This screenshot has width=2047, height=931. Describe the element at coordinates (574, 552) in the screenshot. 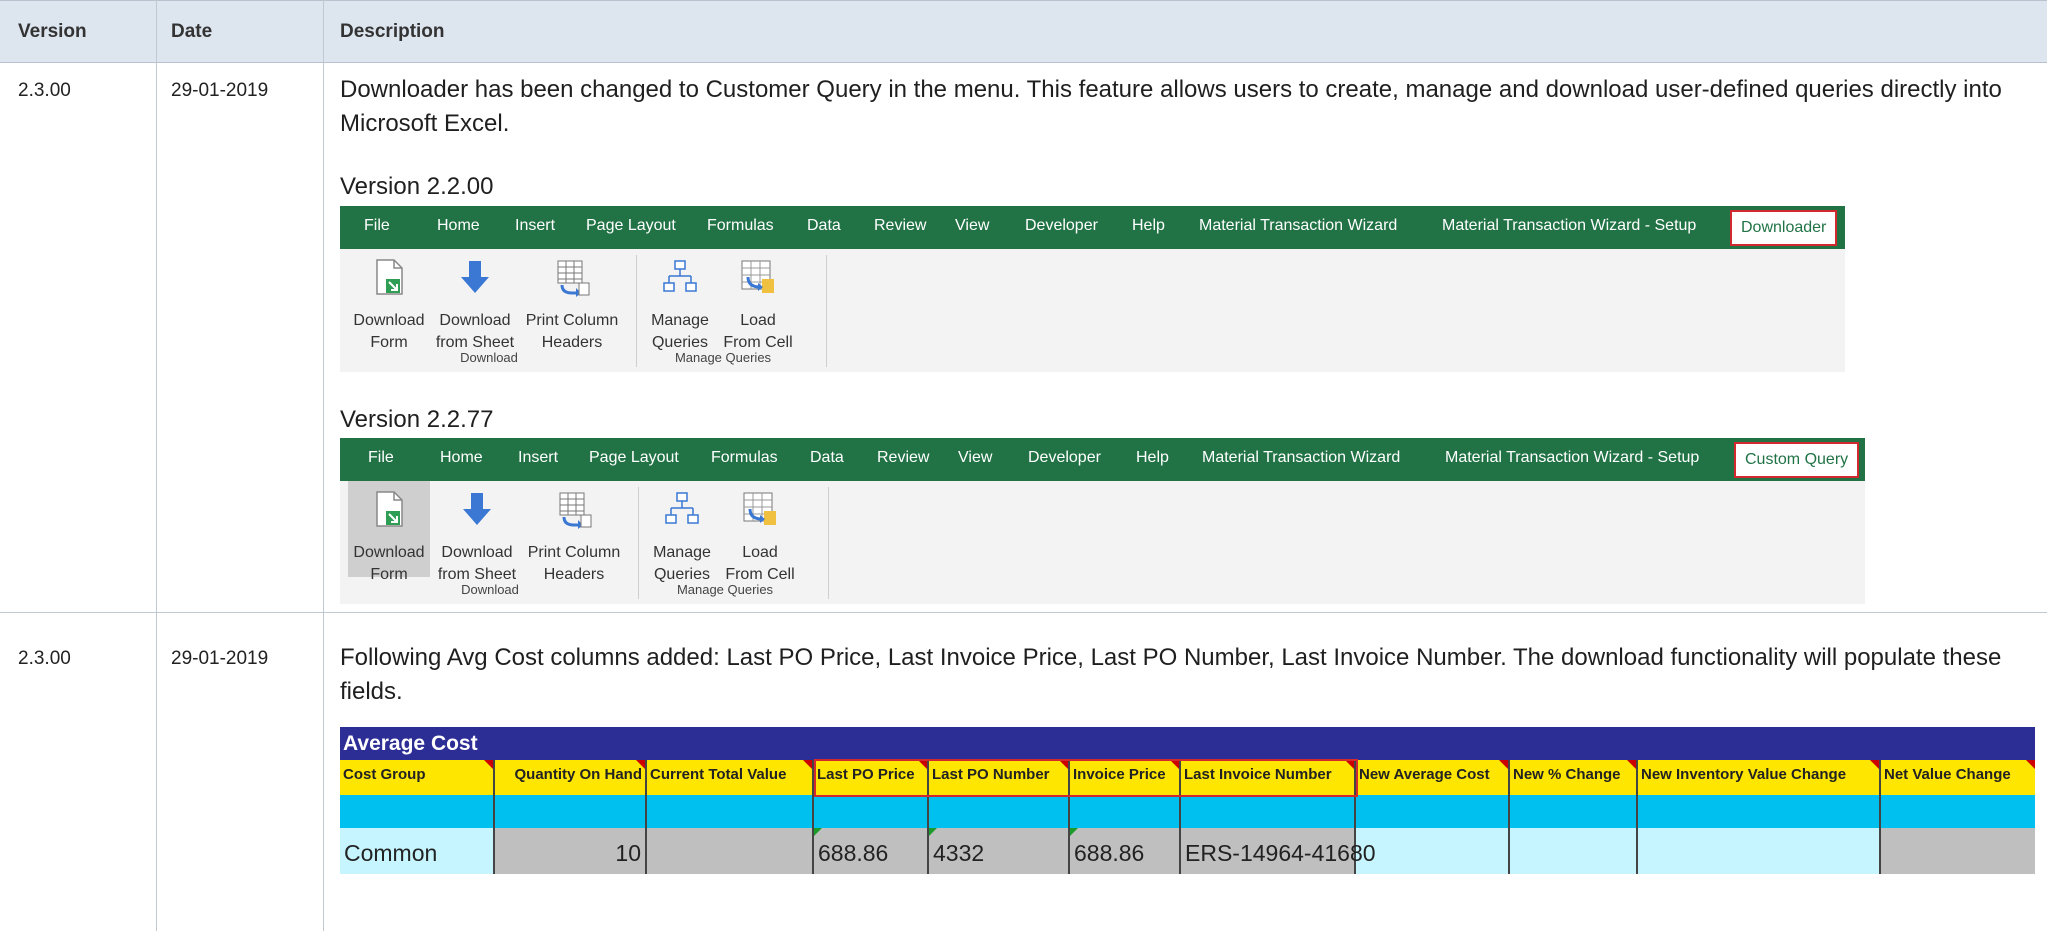

I see `button-label: Print Column` at that location.